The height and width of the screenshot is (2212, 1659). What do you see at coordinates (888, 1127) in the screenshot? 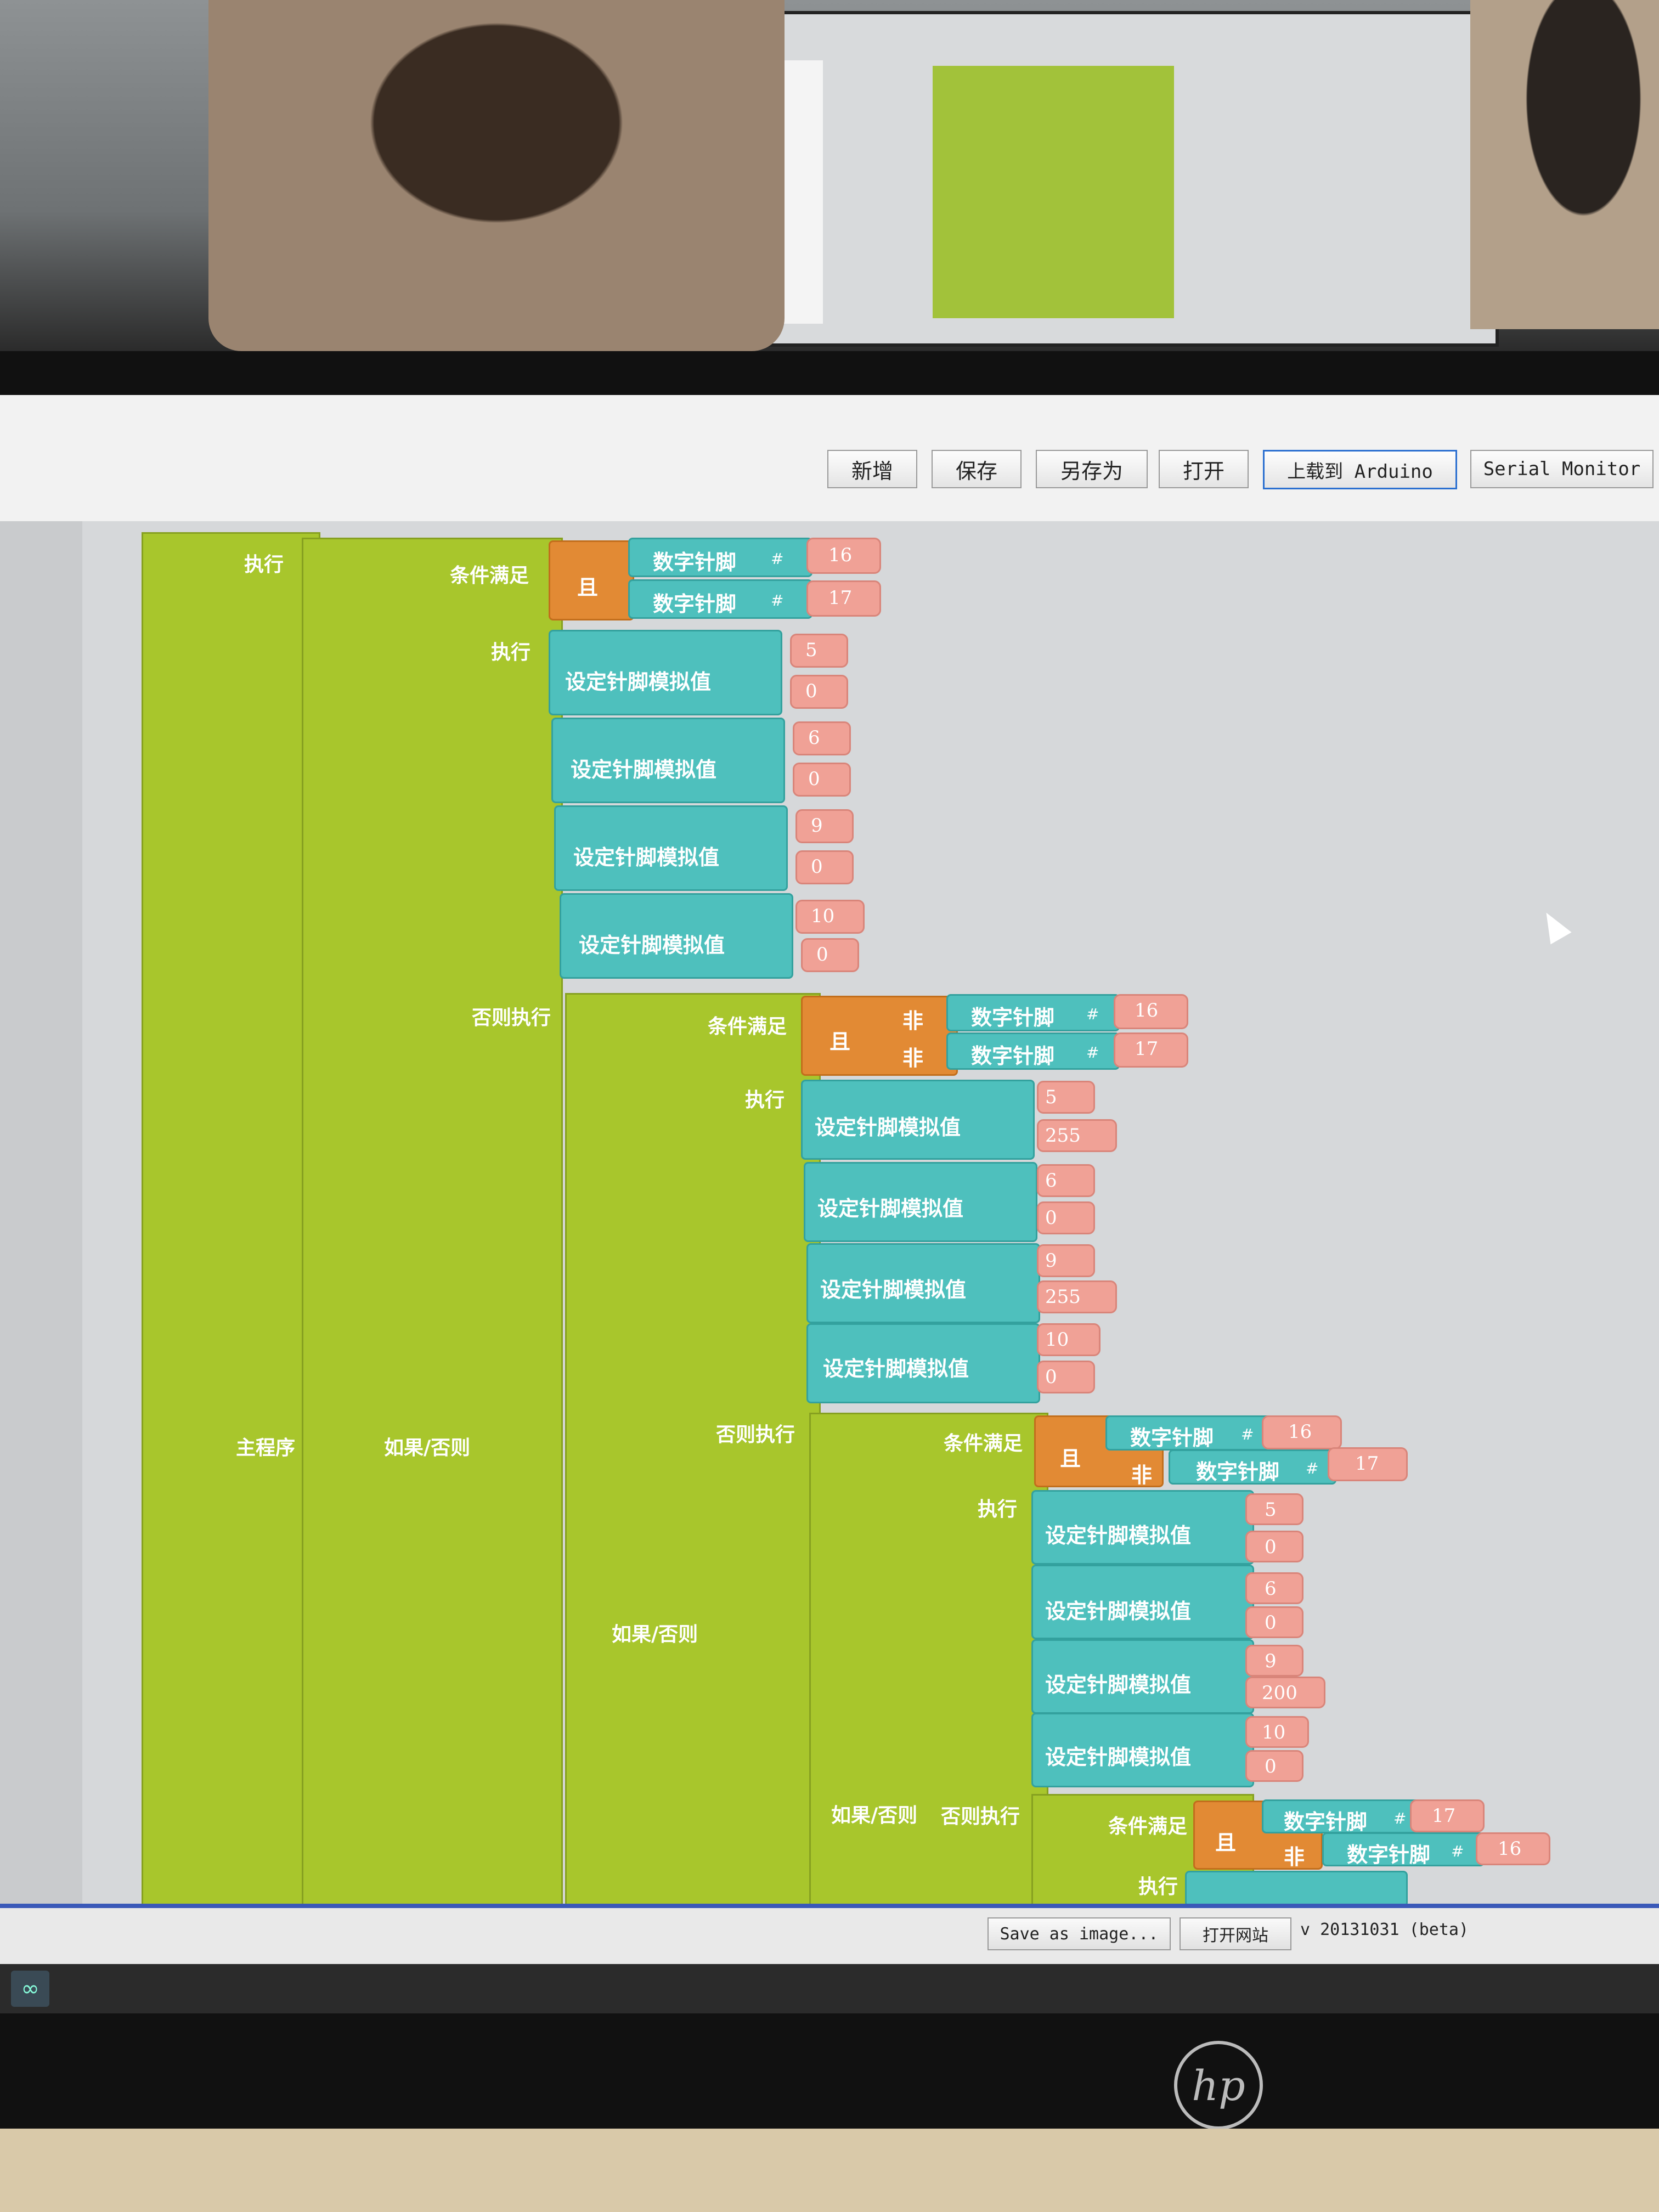
I see `set-analog-label-2-1: 设定针脚模拟值` at bounding box center [888, 1127].